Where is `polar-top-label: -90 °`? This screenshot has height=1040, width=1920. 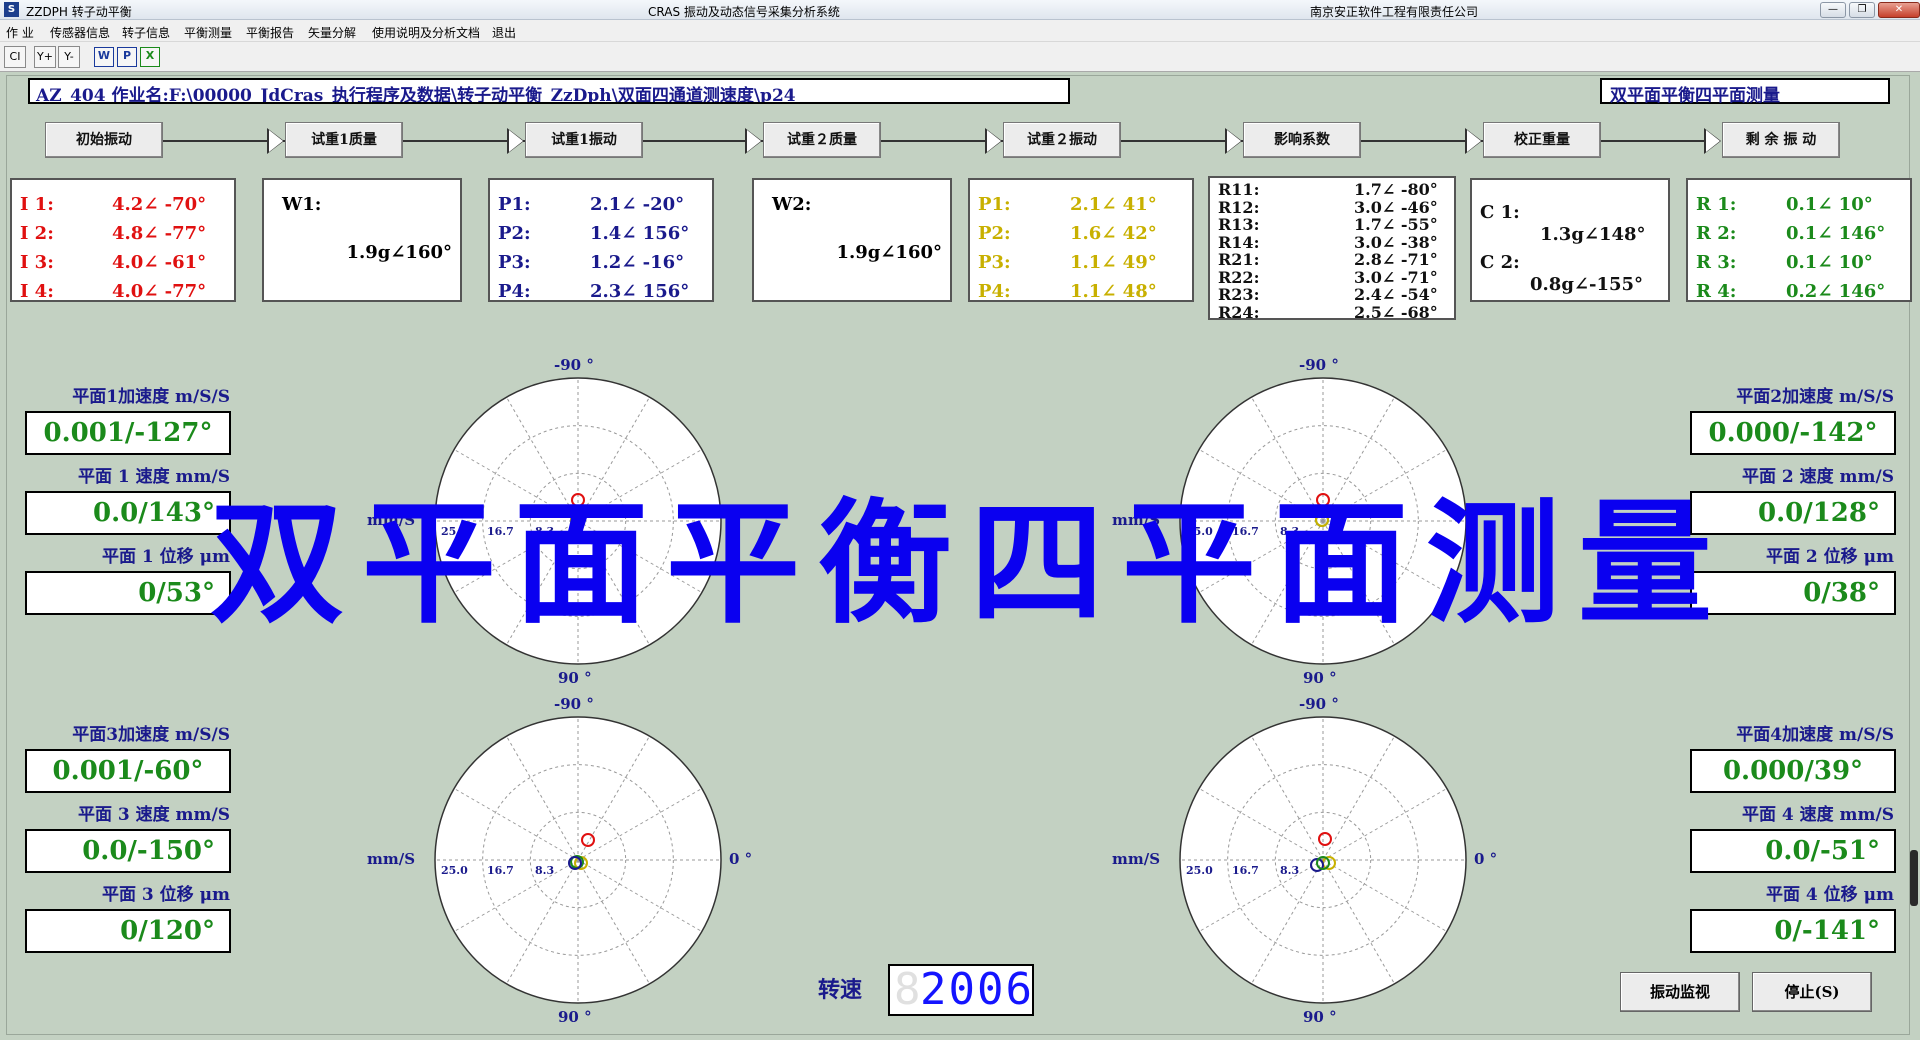 polar-top-label: -90 ° is located at coordinates (1319, 704).